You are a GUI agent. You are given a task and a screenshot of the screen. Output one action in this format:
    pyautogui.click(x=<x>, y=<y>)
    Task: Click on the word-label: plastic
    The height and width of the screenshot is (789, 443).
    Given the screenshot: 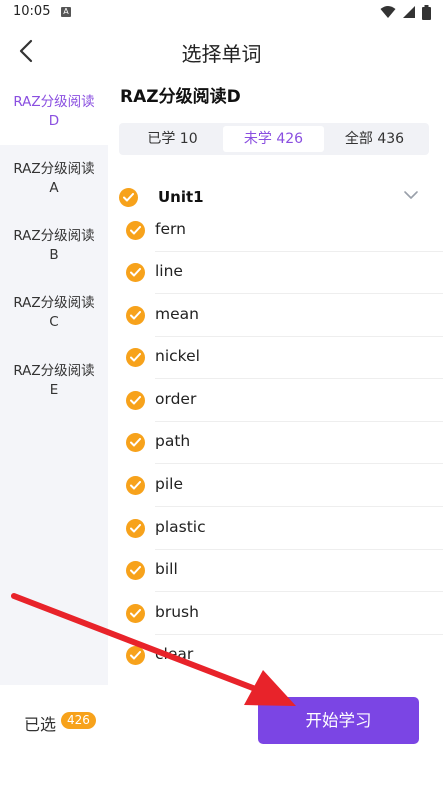 What is the action you would take?
    pyautogui.click(x=180, y=527)
    